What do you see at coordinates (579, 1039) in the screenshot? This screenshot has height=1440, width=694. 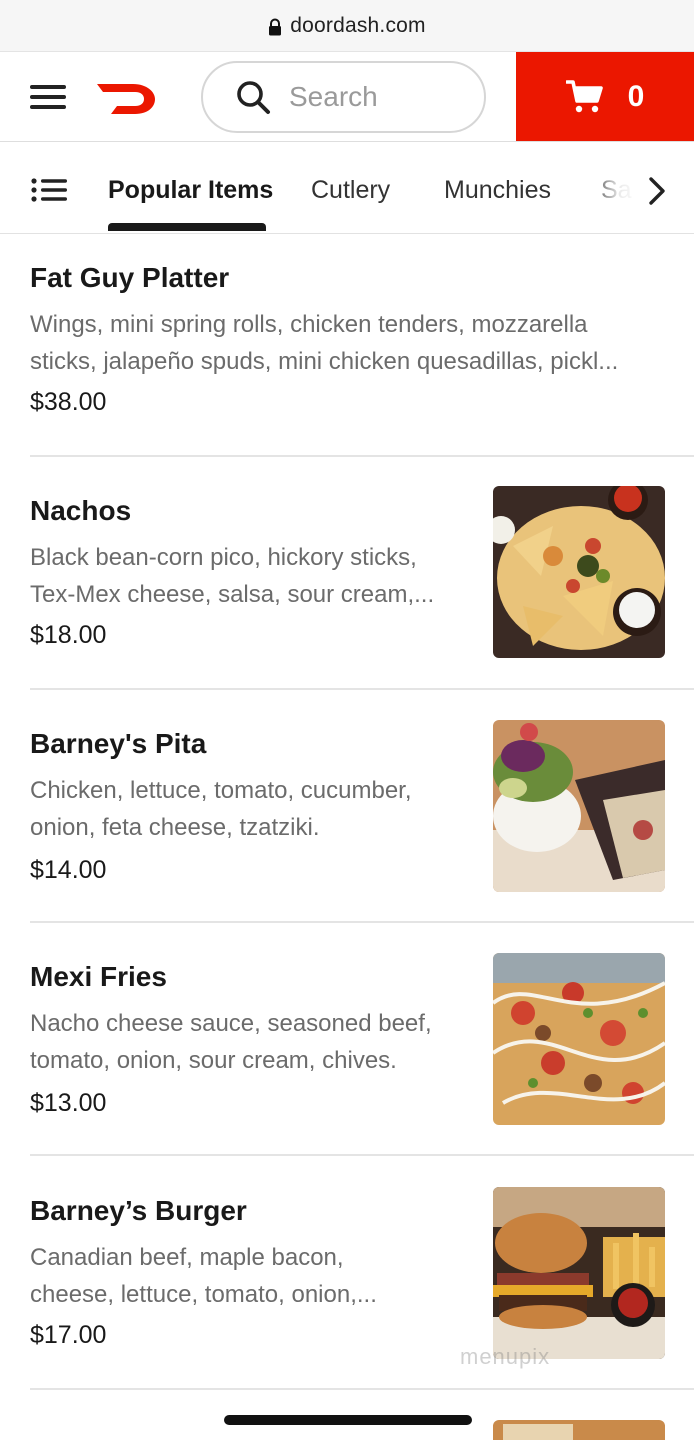 I see `fries-photo` at bounding box center [579, 1039].